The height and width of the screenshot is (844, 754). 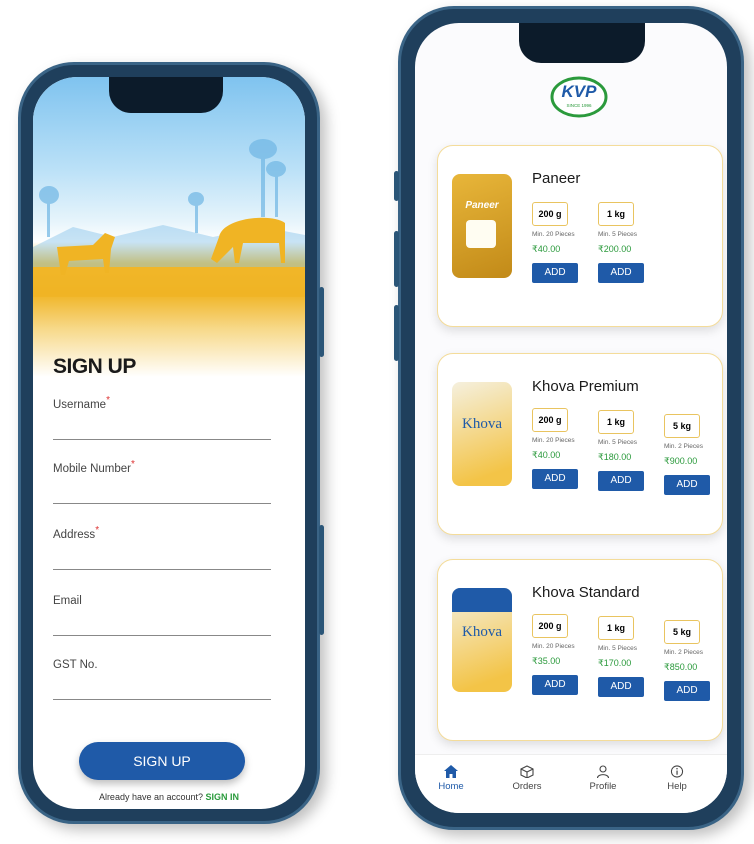 What do you see at coordinates (223, 797) in the screenshot?
I see `signin-link: SIGN IN` at bounding box center [223, 797].